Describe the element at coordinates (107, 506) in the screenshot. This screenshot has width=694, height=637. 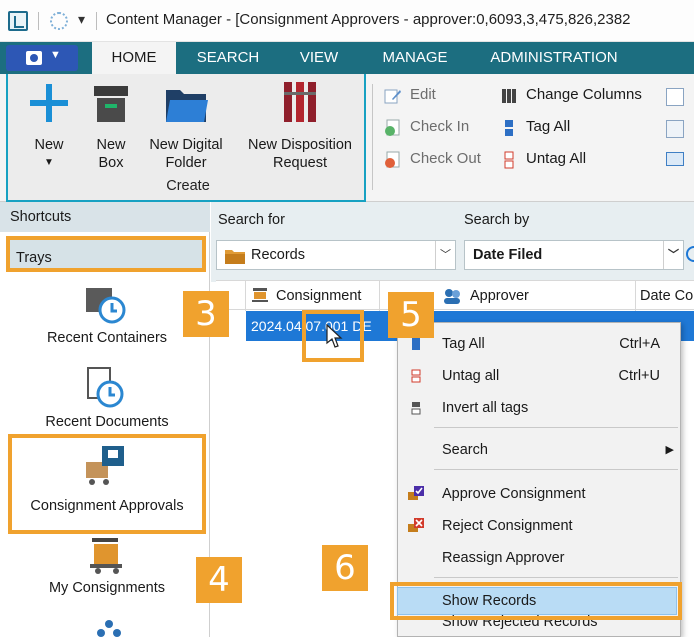
I see `sidebar-item-label: Consignment Approvals` at that location.